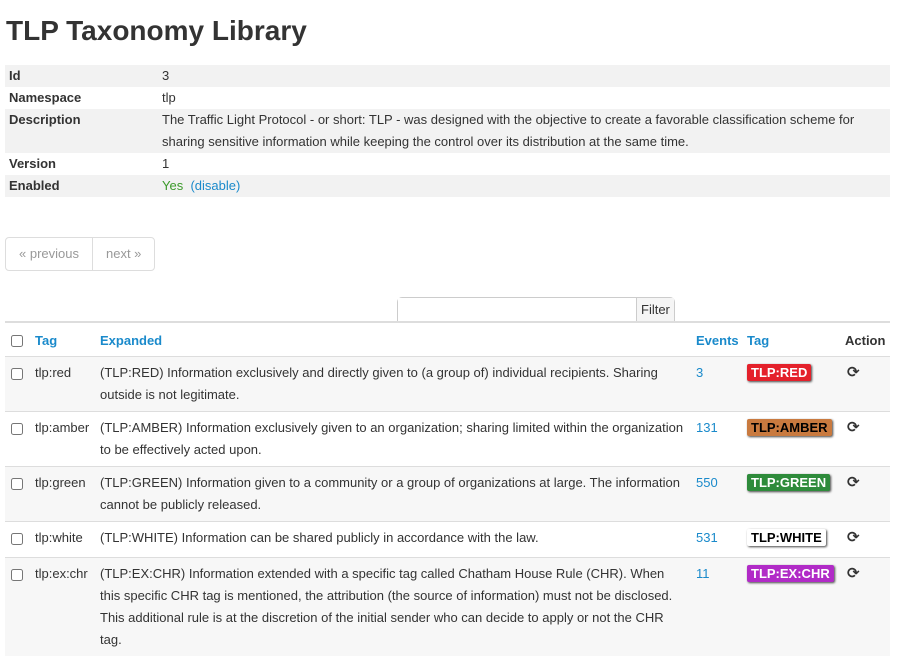 The width and height of the screenshot is (898, 656). Describe the element at coordinates (49, 254) in the screenshot. I see `previous-page-button: « previous` at that location.